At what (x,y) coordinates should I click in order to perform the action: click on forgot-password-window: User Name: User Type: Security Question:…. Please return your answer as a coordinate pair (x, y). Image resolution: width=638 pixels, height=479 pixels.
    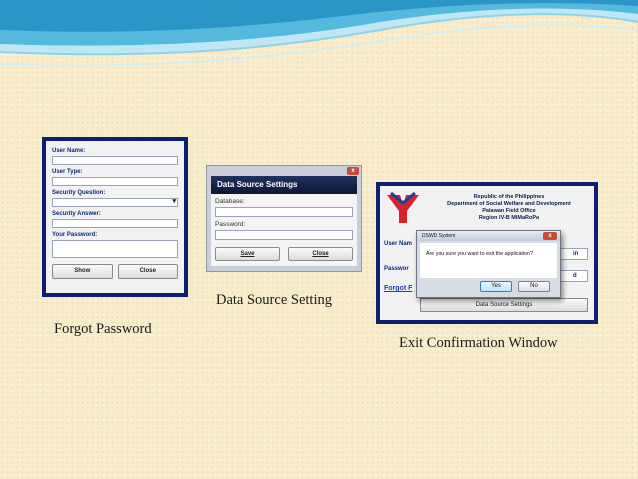
    Looking at the image, I should click on (115, 217).